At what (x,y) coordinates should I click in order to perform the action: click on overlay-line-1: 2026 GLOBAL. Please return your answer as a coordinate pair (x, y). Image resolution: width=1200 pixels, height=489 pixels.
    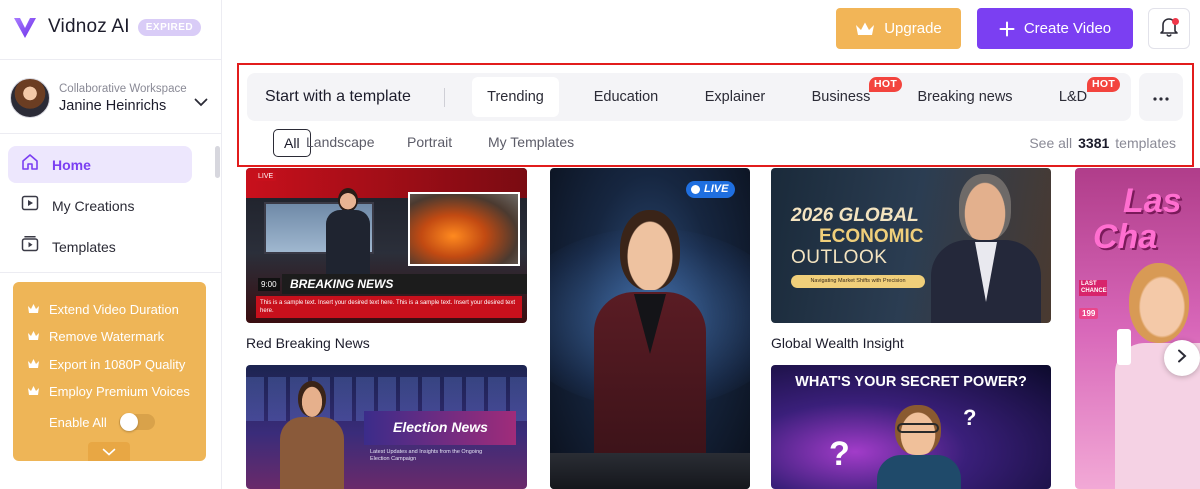
    Looking at the image, I should click on (855, 215).